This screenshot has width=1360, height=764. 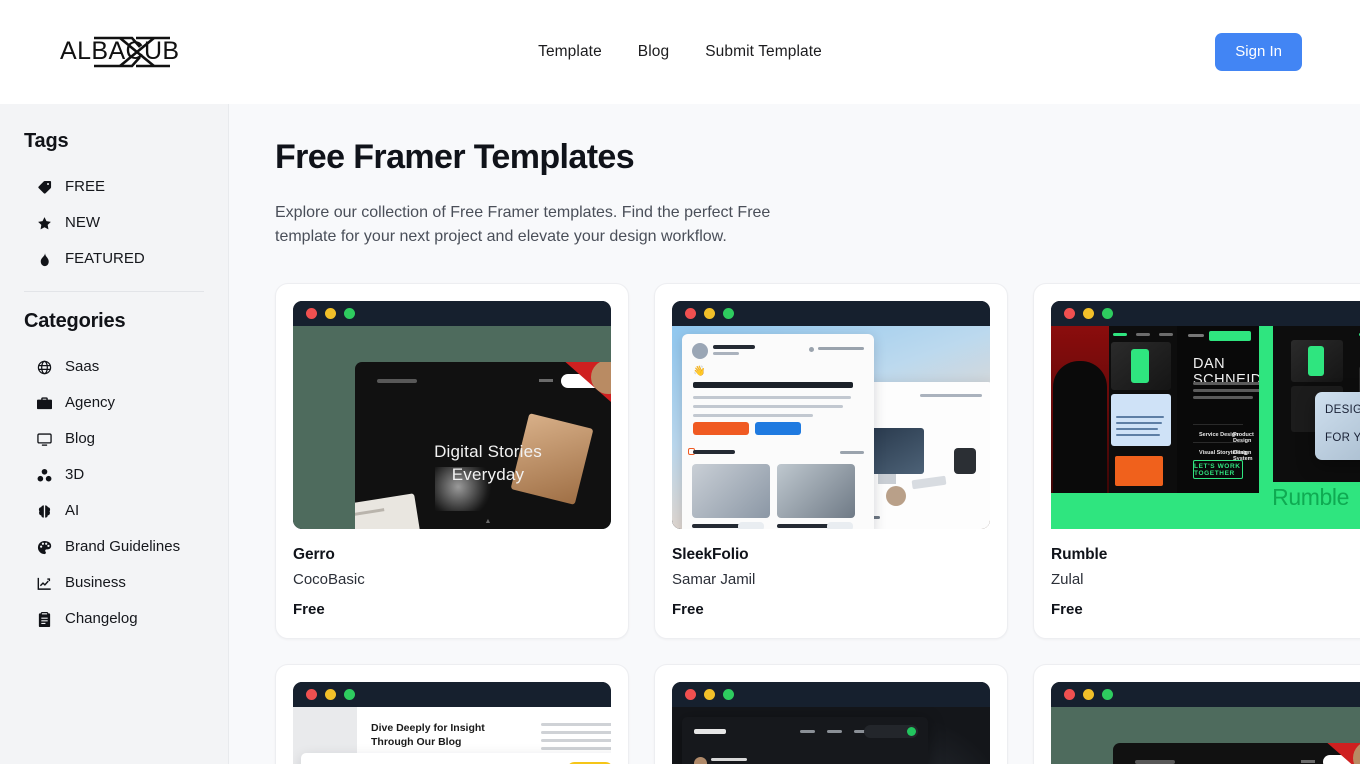 What do you see at coordinates (101, 618) in the screenshot?
I see `sidebar-item-label: Changelog` at bounding box center [101, 618].